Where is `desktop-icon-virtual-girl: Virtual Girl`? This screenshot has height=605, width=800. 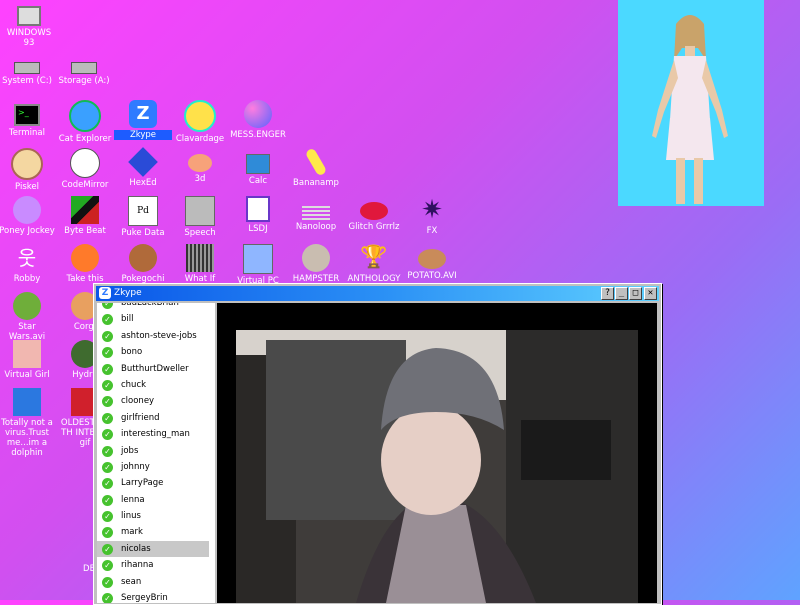 desktop-icon-virtual-girl: Virtual Girl is located at coordinates (28, 360).